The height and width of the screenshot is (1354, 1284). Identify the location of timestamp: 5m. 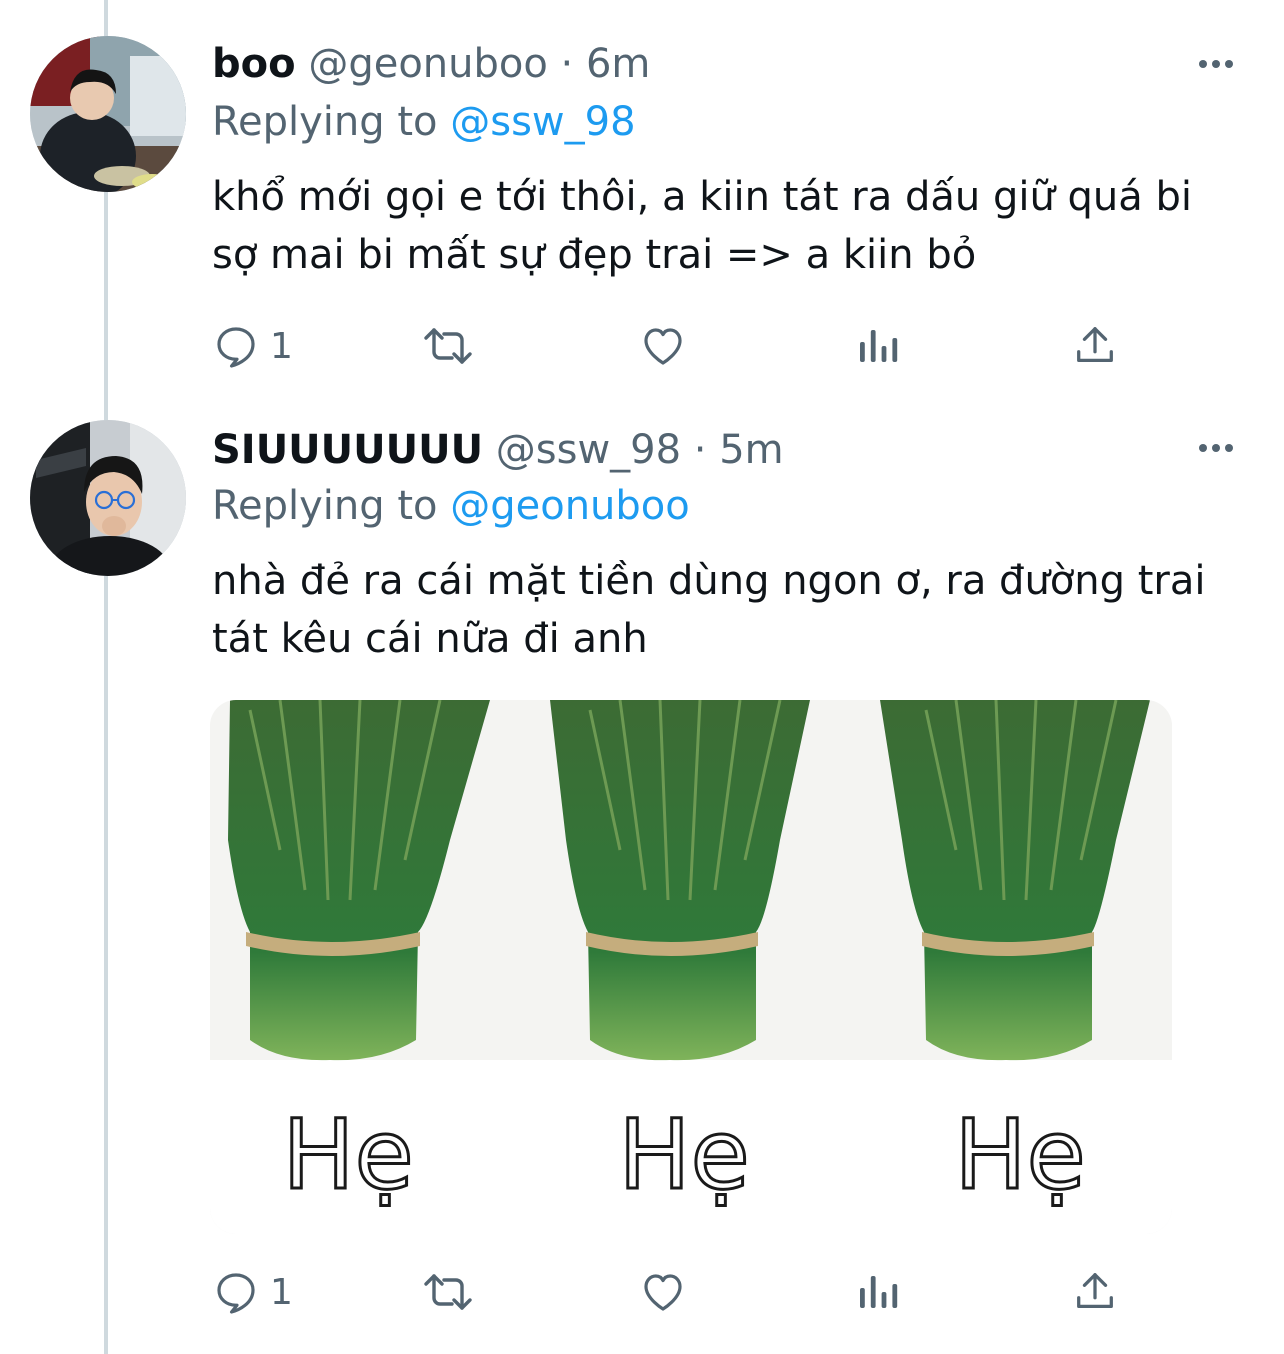
(751, 450).